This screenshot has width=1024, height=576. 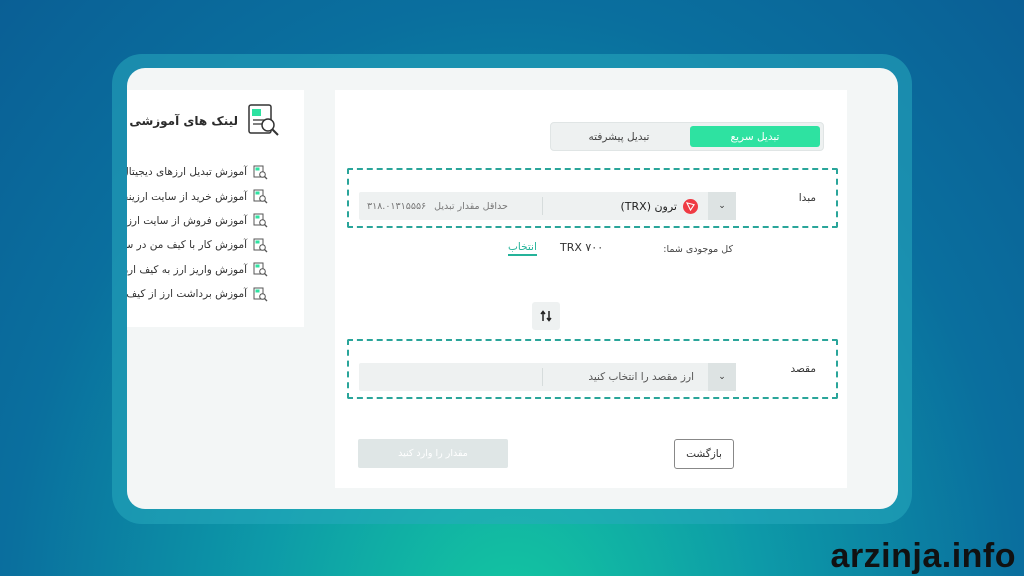 I want to click on site-watermark: arzinja.info, so click(x=923, y=556).